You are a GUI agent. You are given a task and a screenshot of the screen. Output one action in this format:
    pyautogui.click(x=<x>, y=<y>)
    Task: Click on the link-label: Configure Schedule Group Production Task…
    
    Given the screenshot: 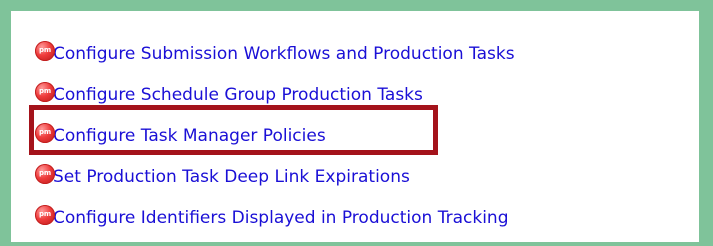 What is the action you would take?
    pyautogui.click(x=238, y=95)
    